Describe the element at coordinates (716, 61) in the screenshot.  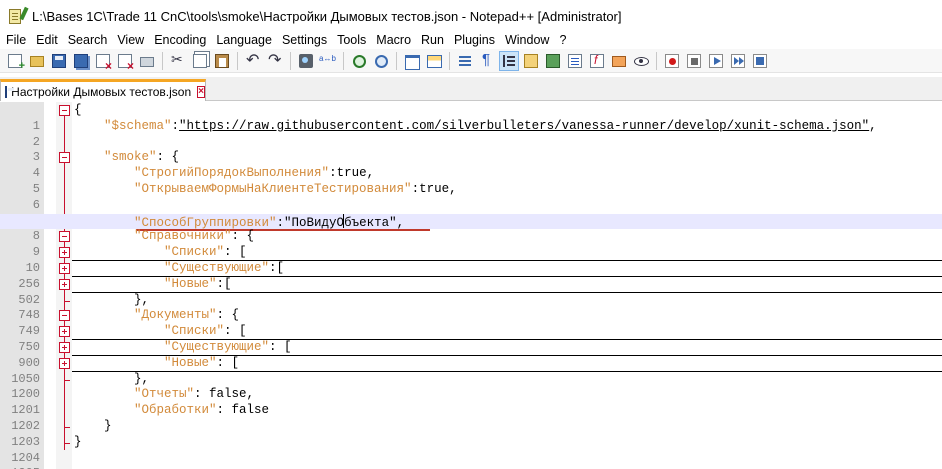
I see `play-macro-button` at that location.